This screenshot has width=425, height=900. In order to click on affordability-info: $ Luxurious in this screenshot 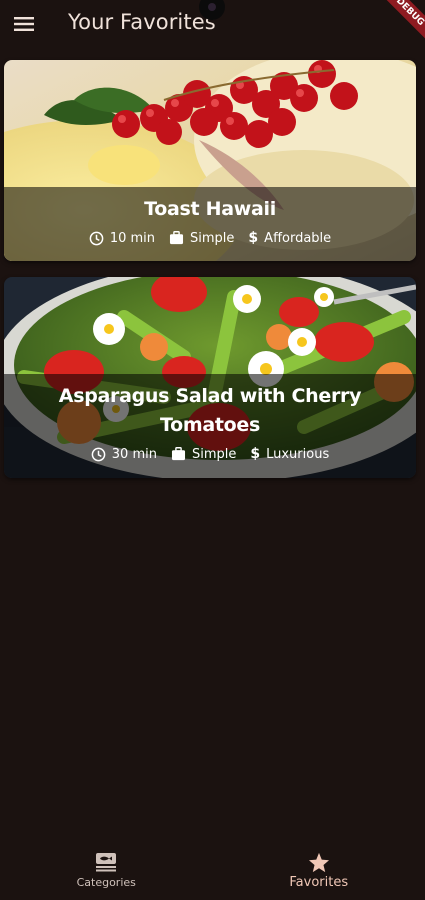, I will do `click(289, 454)`.